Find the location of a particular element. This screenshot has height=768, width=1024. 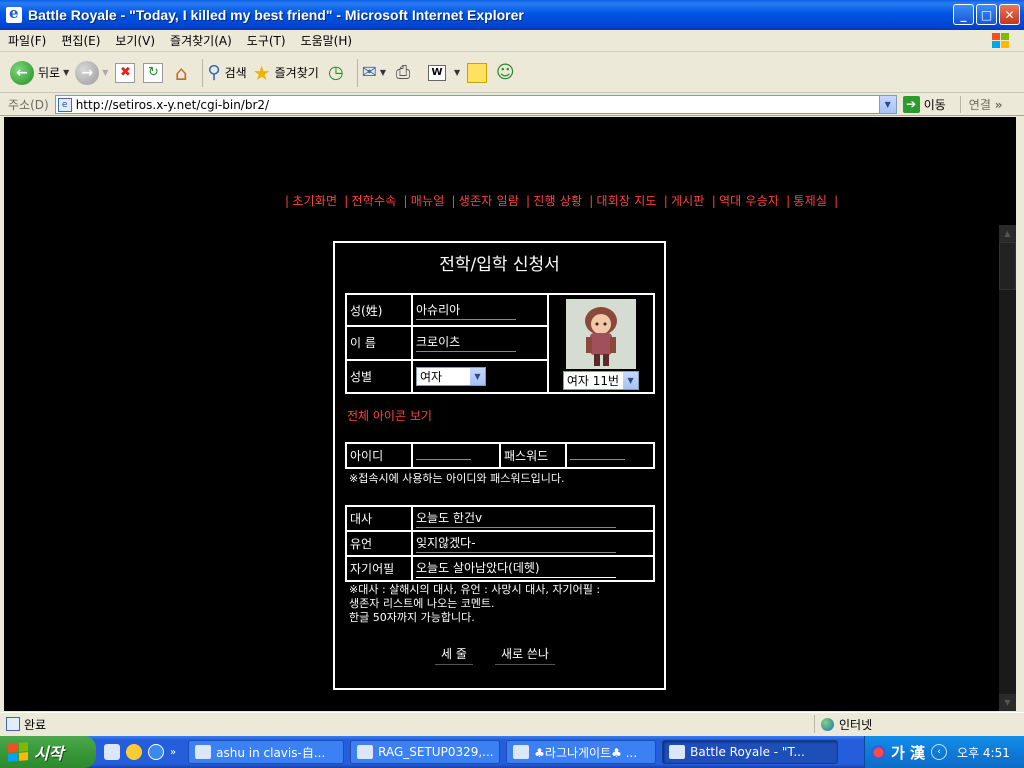

back-dropdown-icon: ▼ is located at coordinates (66, 72).